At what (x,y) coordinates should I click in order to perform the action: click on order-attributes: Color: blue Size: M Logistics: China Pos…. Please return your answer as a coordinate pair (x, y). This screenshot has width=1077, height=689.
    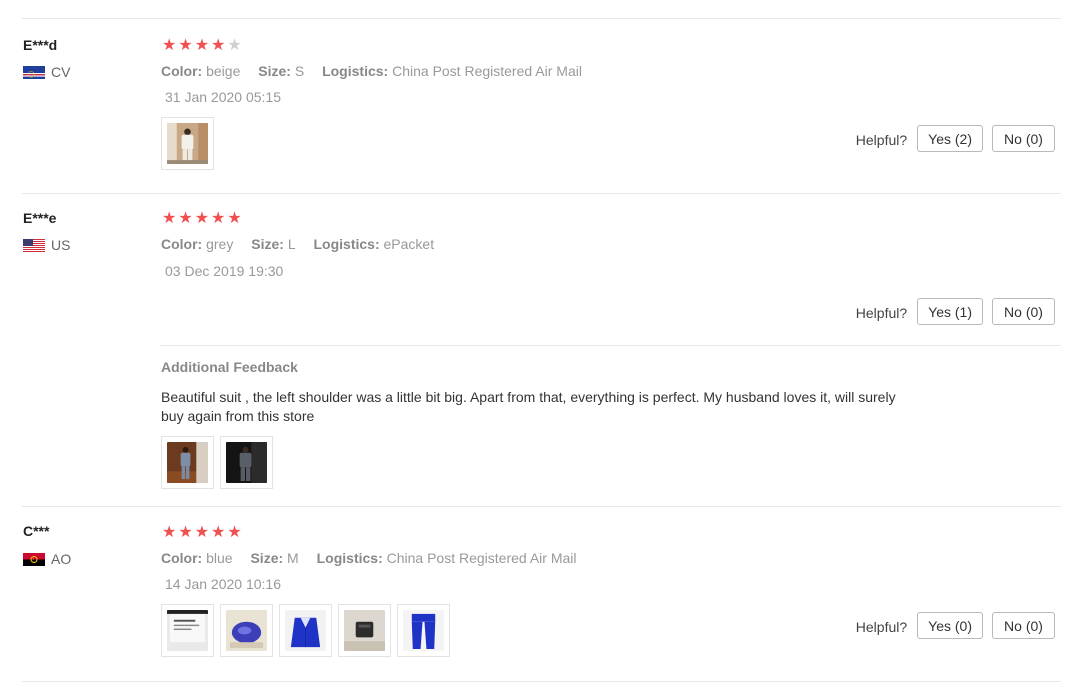
    Looking at the image, I should click on (369, 558).